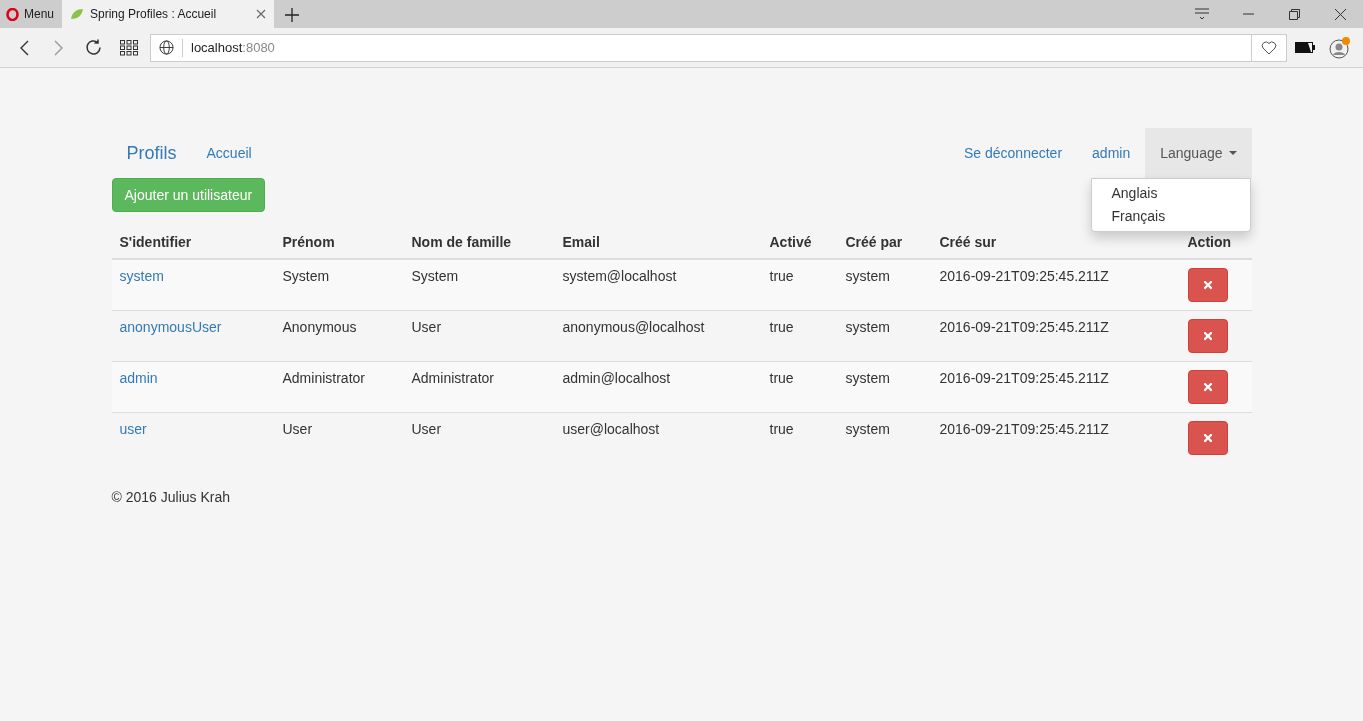  Describe the element at coordinates (1294, 14) in the screenshot. I see `restore-icon` at that location.